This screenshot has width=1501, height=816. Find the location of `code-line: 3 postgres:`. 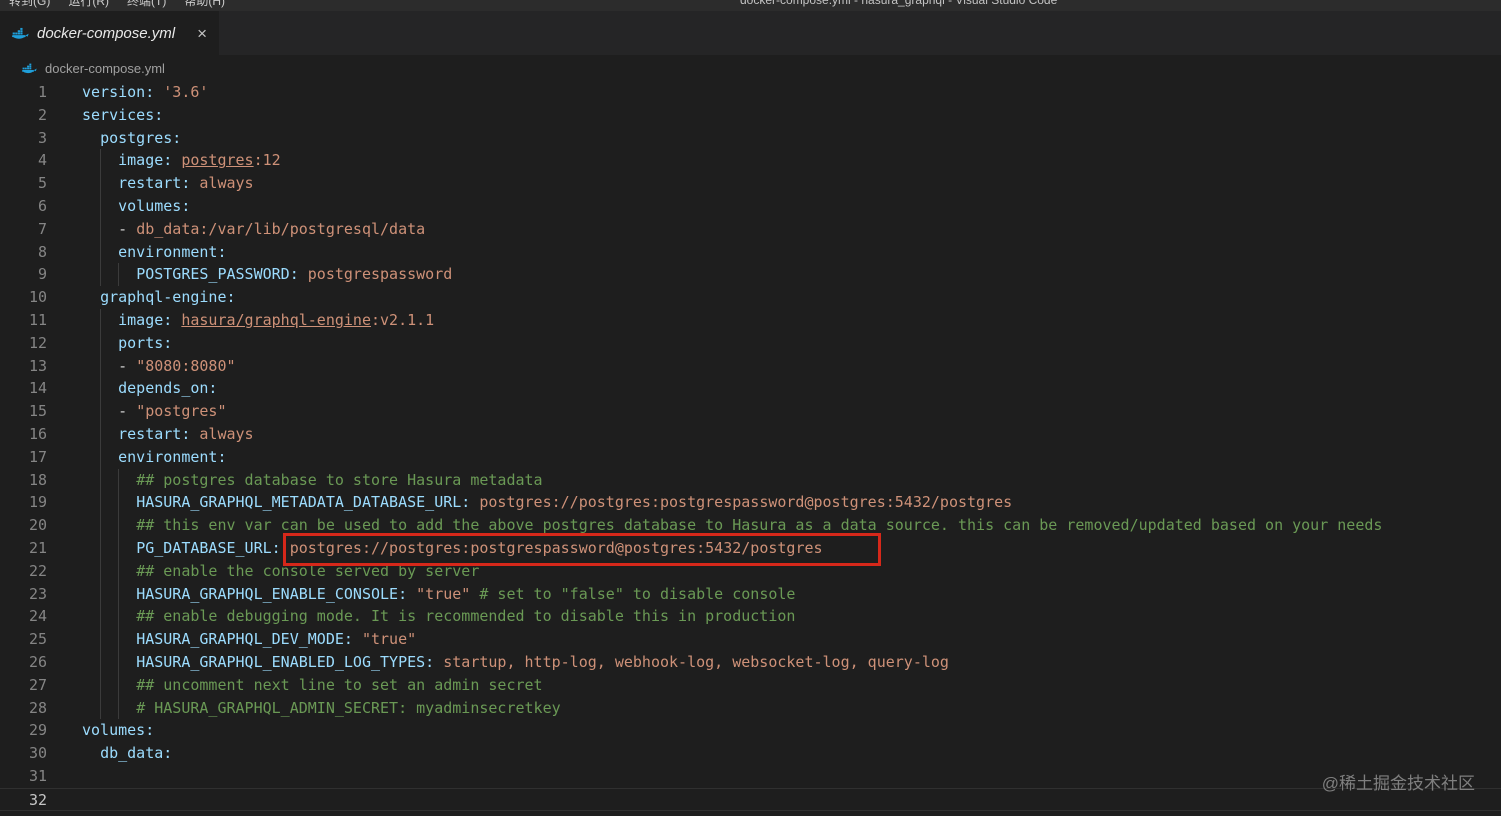

code-line: 3 postgres: is located at coordinates (750, 138).